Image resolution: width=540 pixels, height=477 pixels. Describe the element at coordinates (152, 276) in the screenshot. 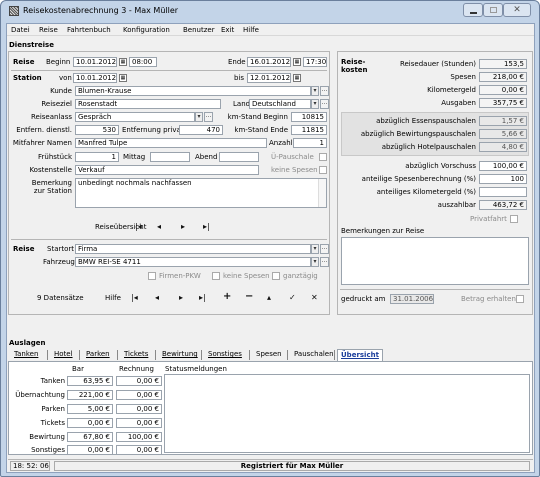

I see `firmen-pkw-checkbox` at that location.